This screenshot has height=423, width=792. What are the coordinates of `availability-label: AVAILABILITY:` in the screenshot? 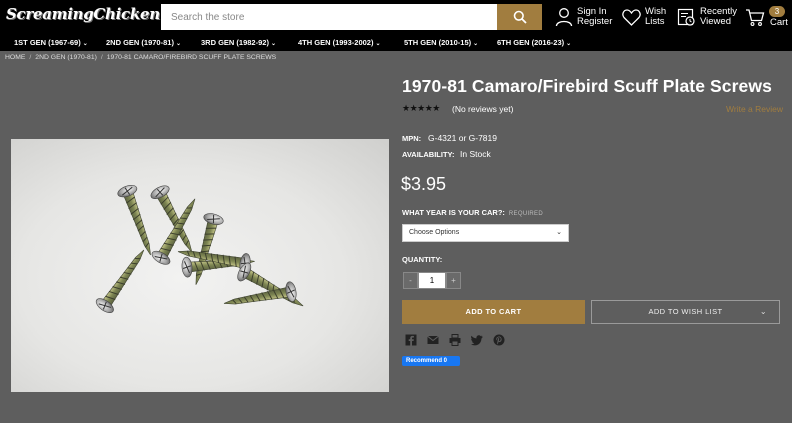 It's located at (428, 154).